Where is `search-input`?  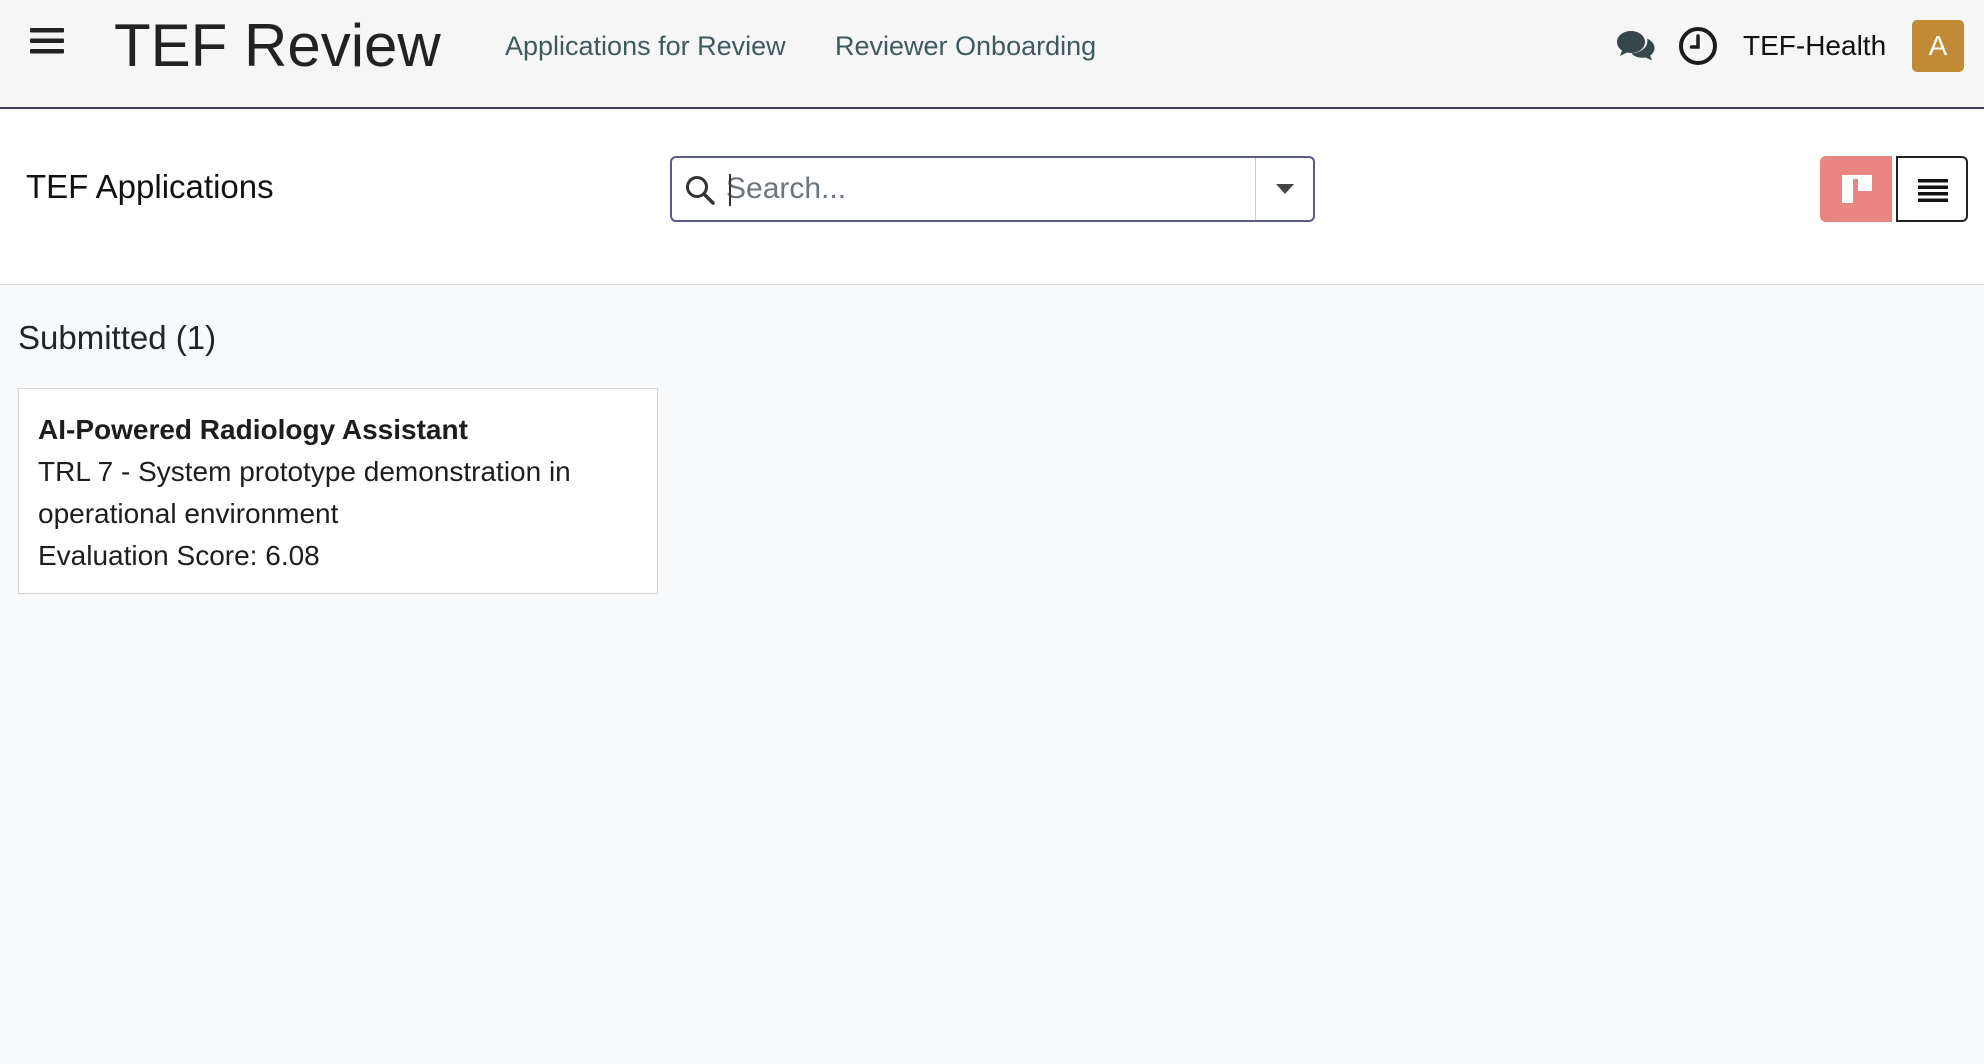 search-input is located at coordinates (976, 189).